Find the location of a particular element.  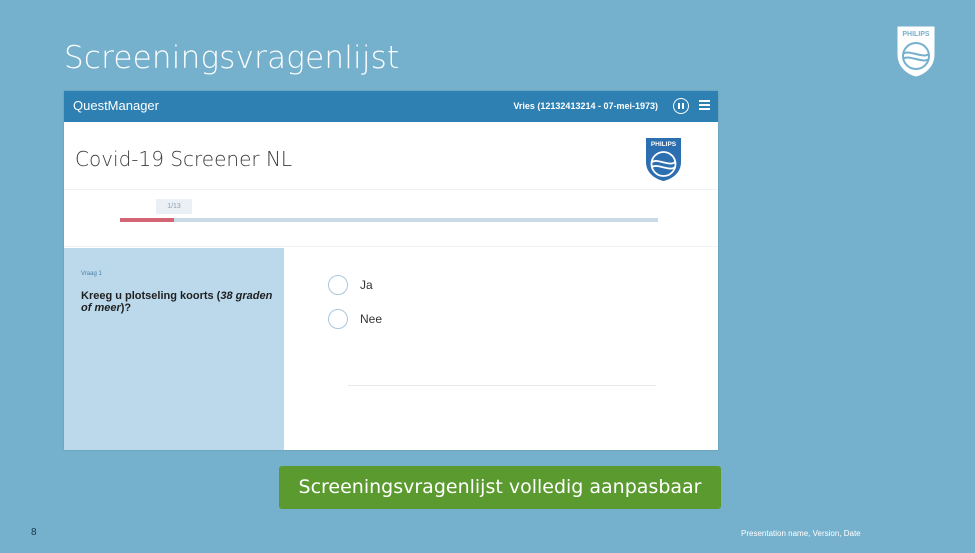

question-text-prefix: Kreeg u plotseling koorts ( is located at coordinates (151, 296).